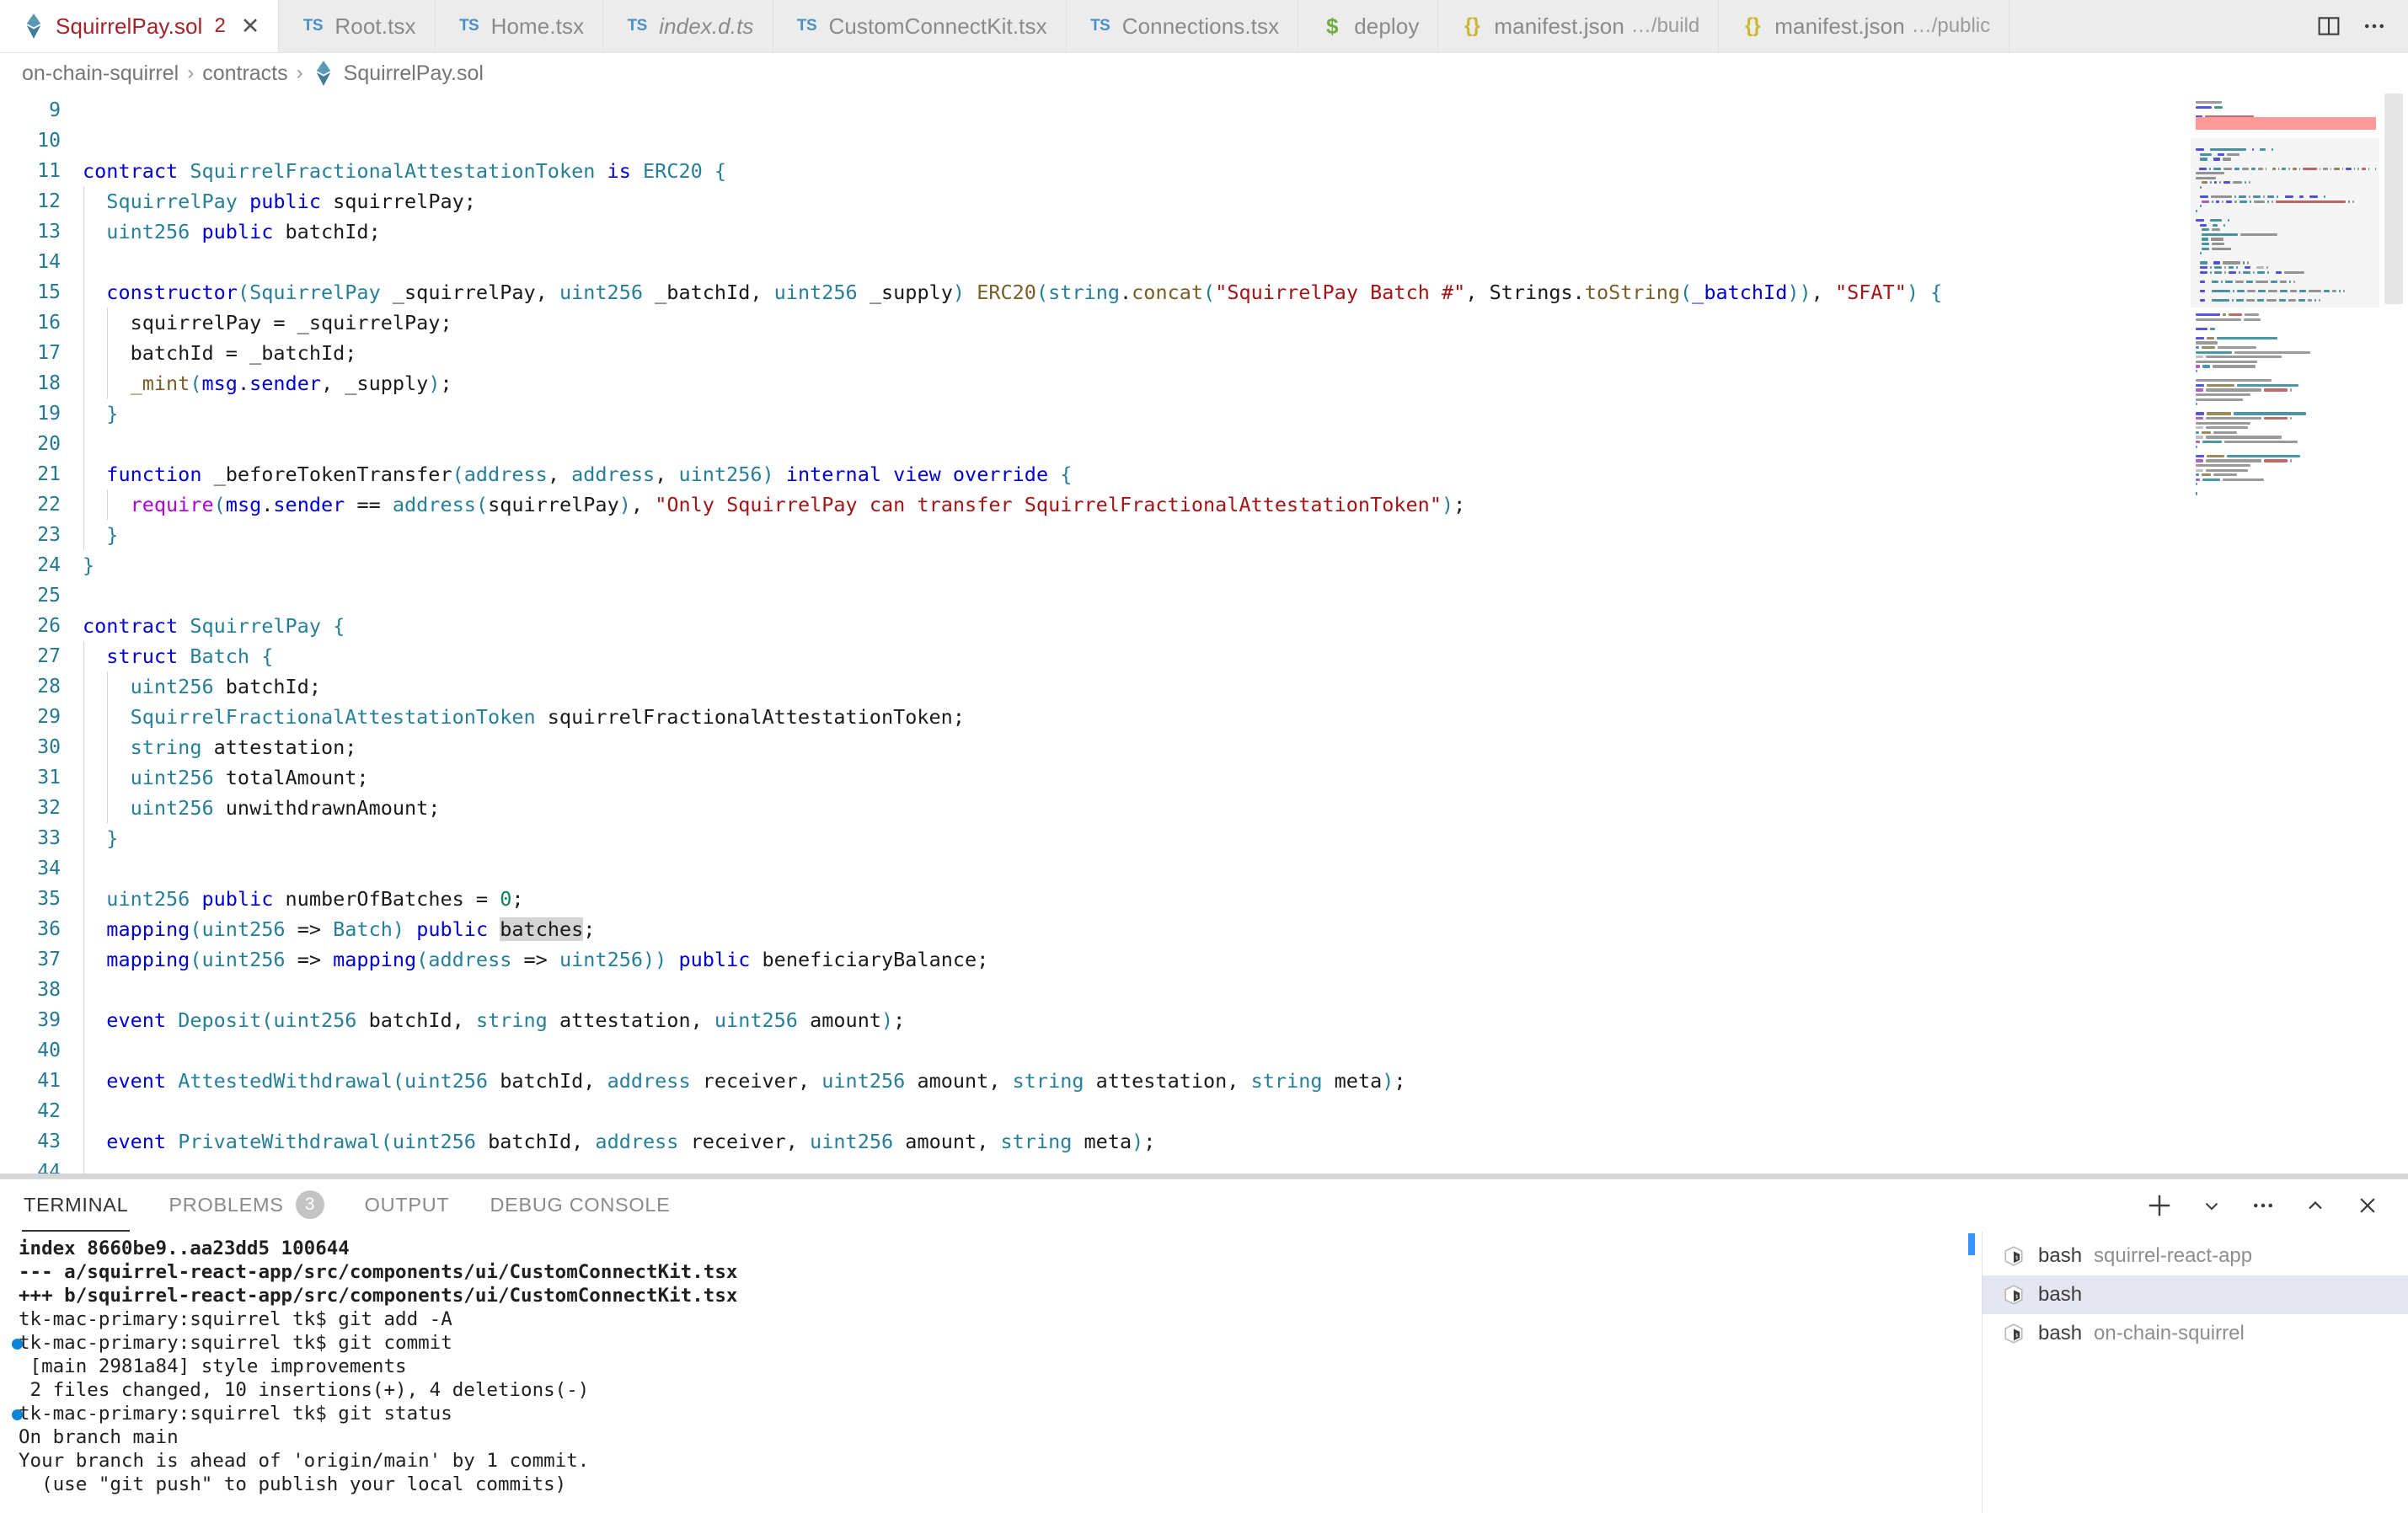  Describe the element at coordinates (357, 26) in the screenshot. I see `editor-tab-root-tsx: TS Root.tsx` at that location.